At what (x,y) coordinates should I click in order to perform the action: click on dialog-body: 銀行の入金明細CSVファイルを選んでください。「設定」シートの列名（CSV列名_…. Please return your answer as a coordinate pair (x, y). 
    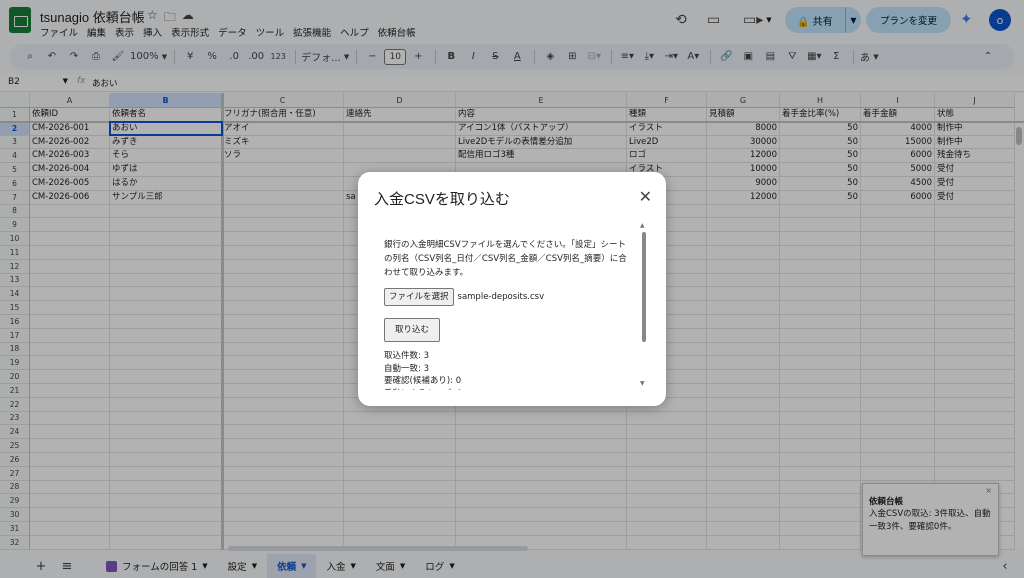
    Looking at the image, I should click on (510, 314).